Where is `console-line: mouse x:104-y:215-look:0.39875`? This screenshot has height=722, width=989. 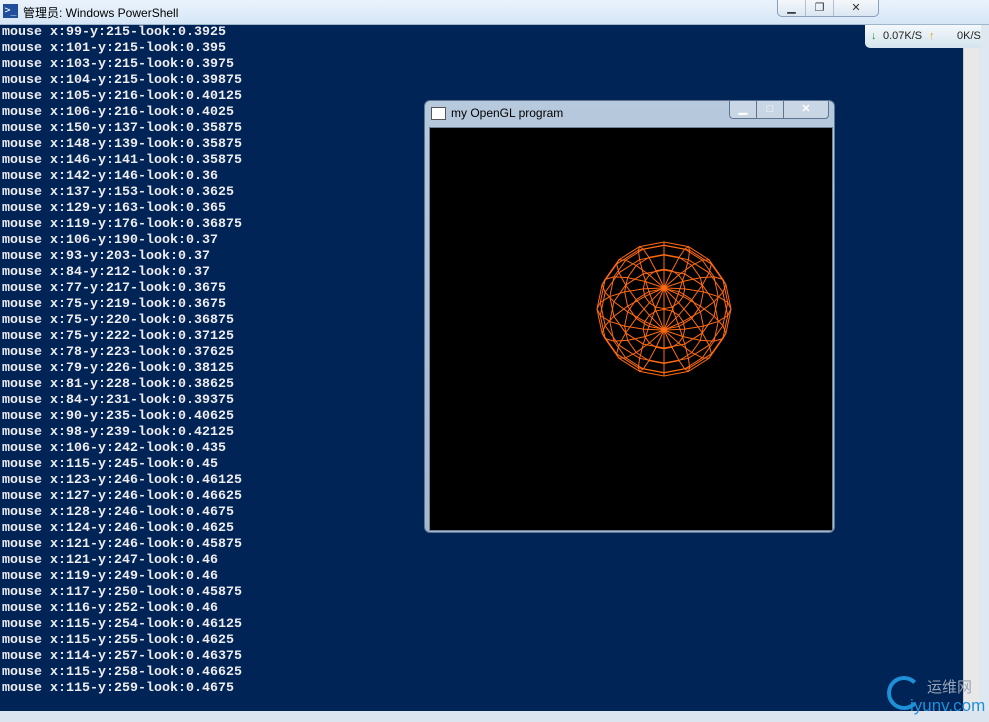
console-line: mouse x:104-y:215-look:0.39875 is located at coordinates (122, 80).